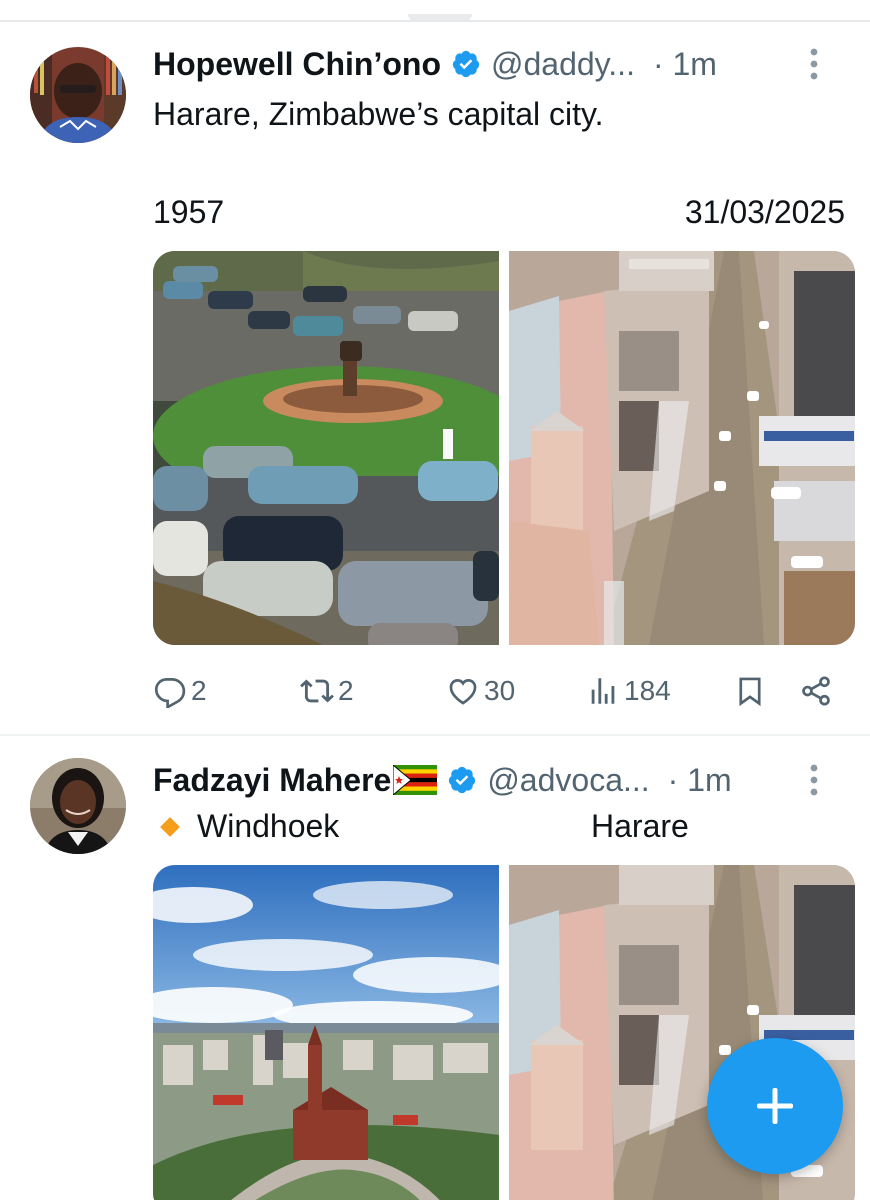 The image size is (870, 1200). What do you see at coordinates (463, 692) in the screenshot?
I see `heart-icon` at bounding box center [463, 692].